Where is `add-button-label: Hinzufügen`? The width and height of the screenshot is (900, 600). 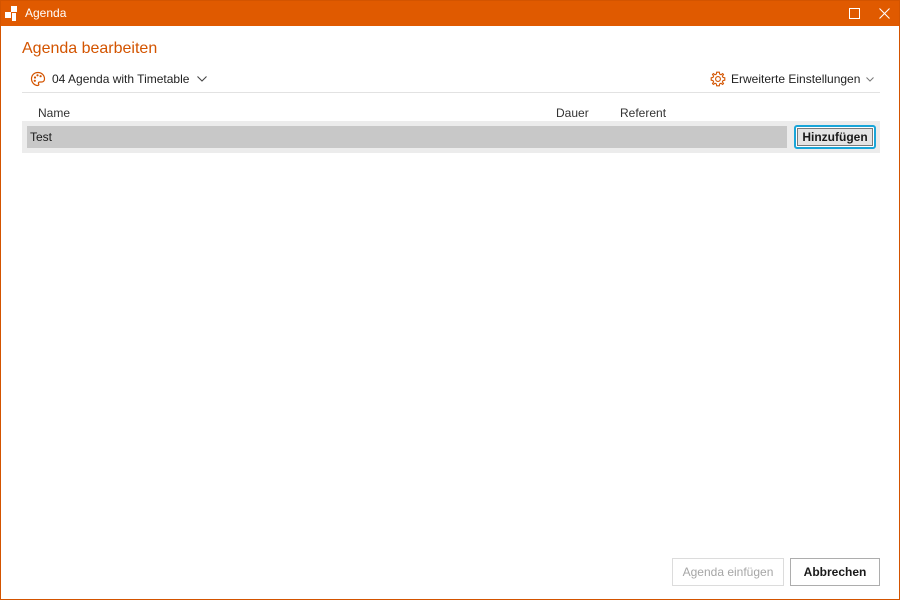 add-button-label: Hinzufügen is located at coordinates (835, 137).